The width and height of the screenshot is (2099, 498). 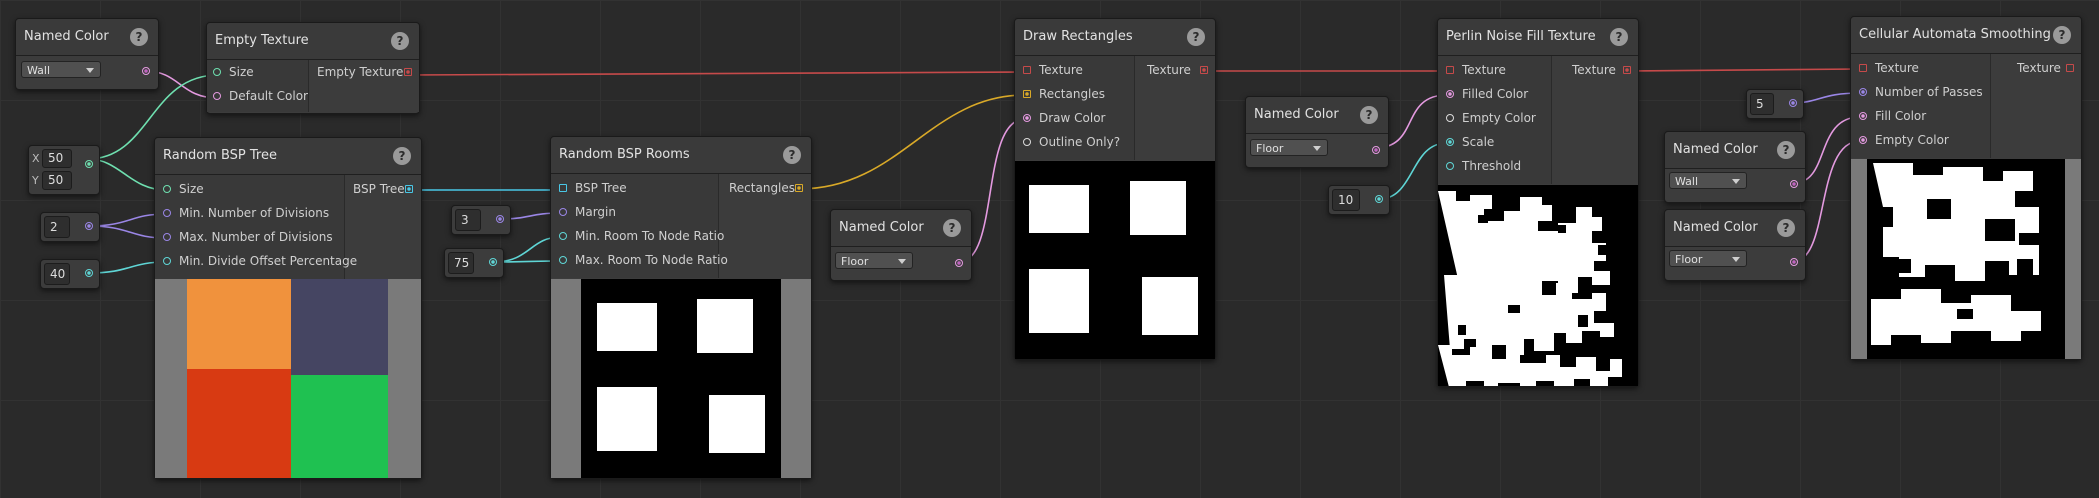 What do you see at coordinates (468, 220) in the screenshot?
I see `int-field: 3` at bounding box center [468, 220].